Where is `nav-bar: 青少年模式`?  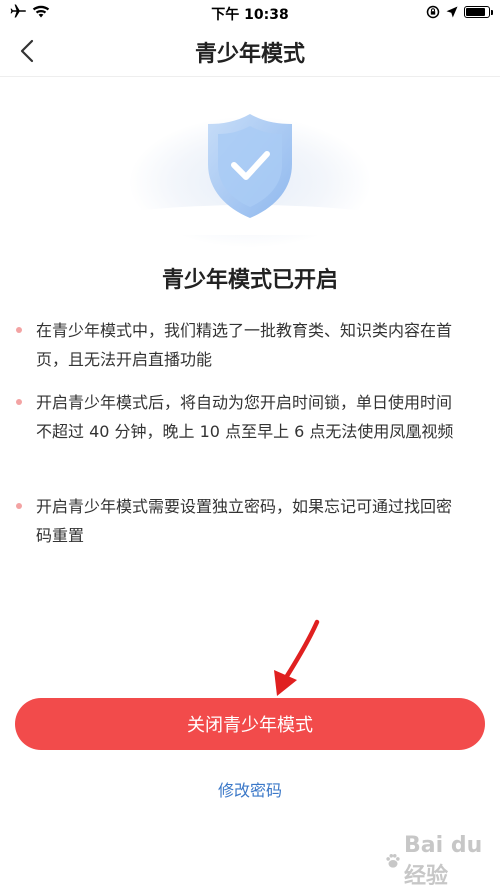 nav-bar: 青少年模式 is located at coordinates (250, 51).